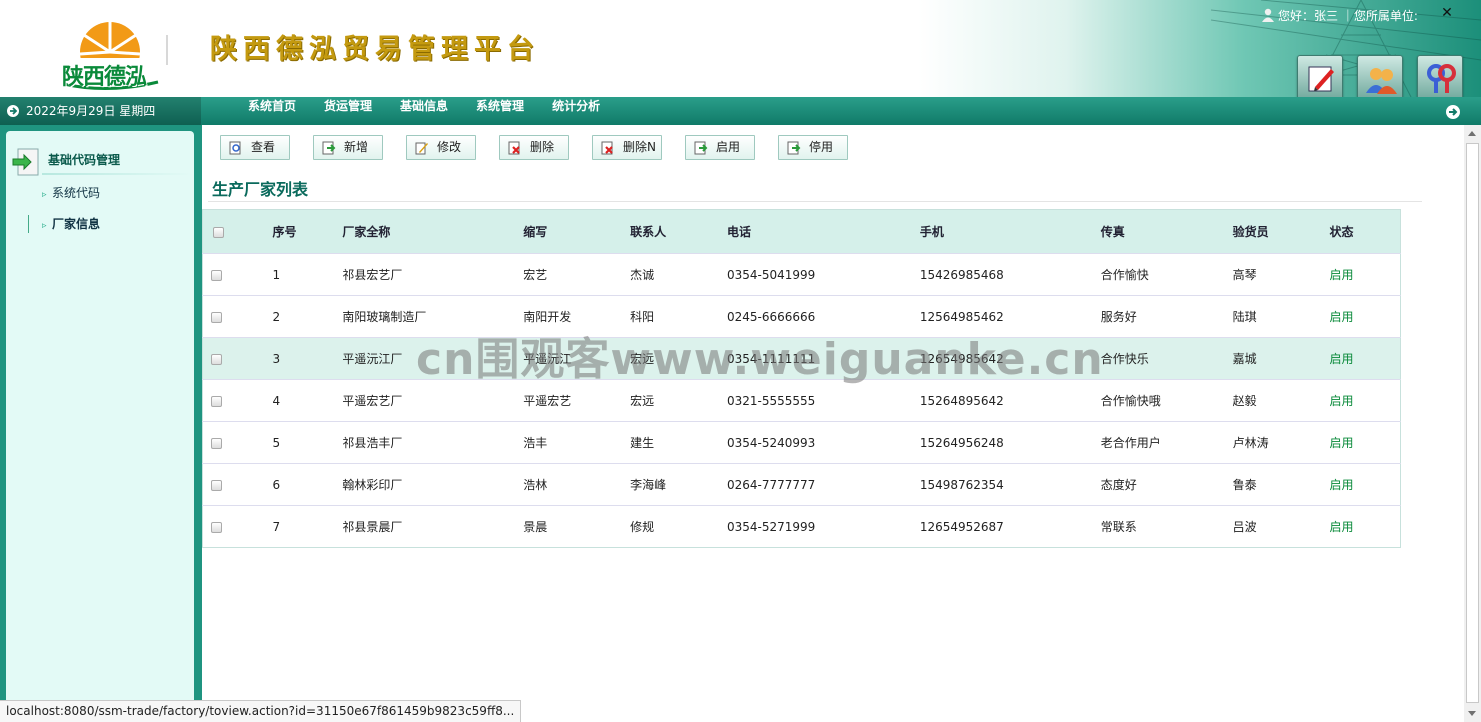  I want to click on cell-contact: 修规, so click(642, 527).